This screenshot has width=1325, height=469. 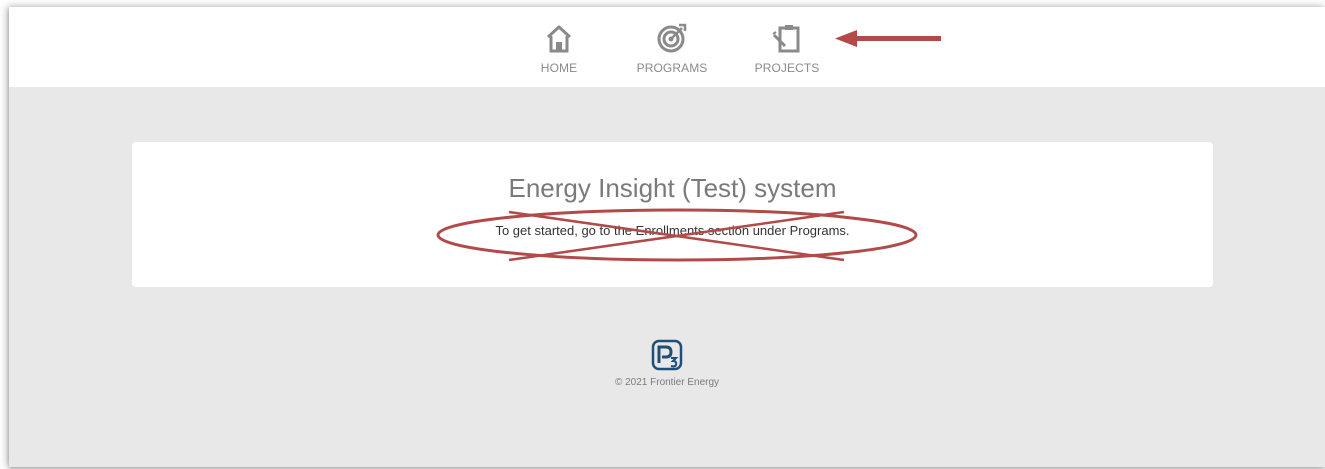 What do you see at coordinates (677, 235) in the screenshot?
I see `annotation-oval-icon` at bounding box center [677, 235].